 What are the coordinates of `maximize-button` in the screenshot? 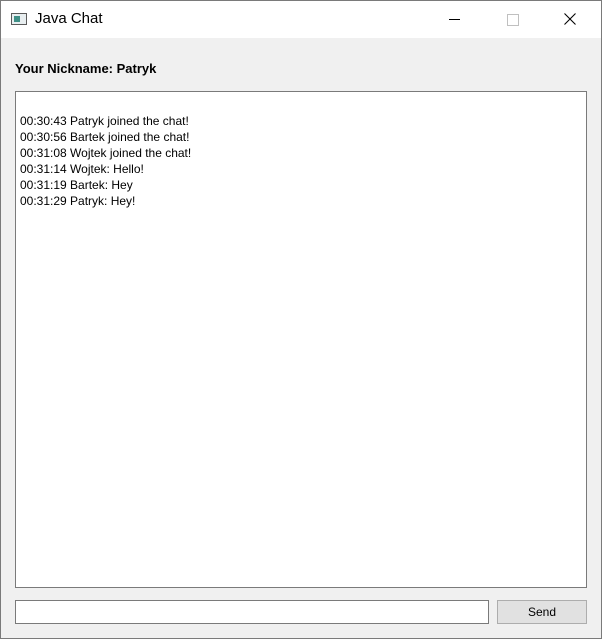 It's located at (512, 19).